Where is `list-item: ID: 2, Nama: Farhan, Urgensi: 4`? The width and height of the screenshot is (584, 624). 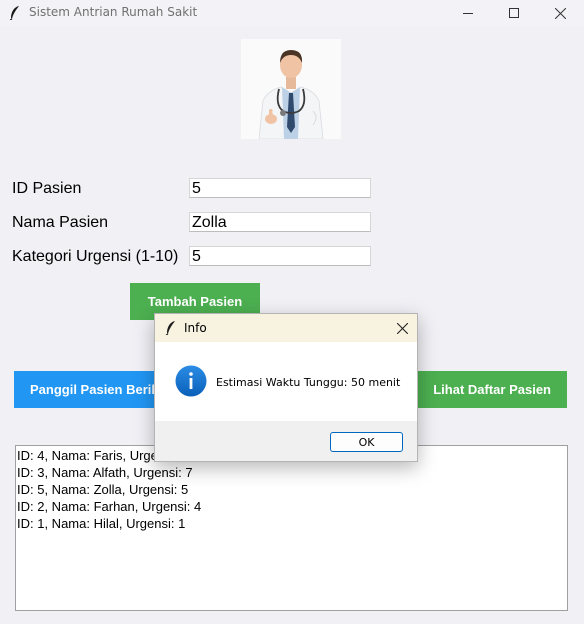
list-item: ID: 2, Nama: Farhan, Urgensi: 4 is located at coordinates (291, 506).